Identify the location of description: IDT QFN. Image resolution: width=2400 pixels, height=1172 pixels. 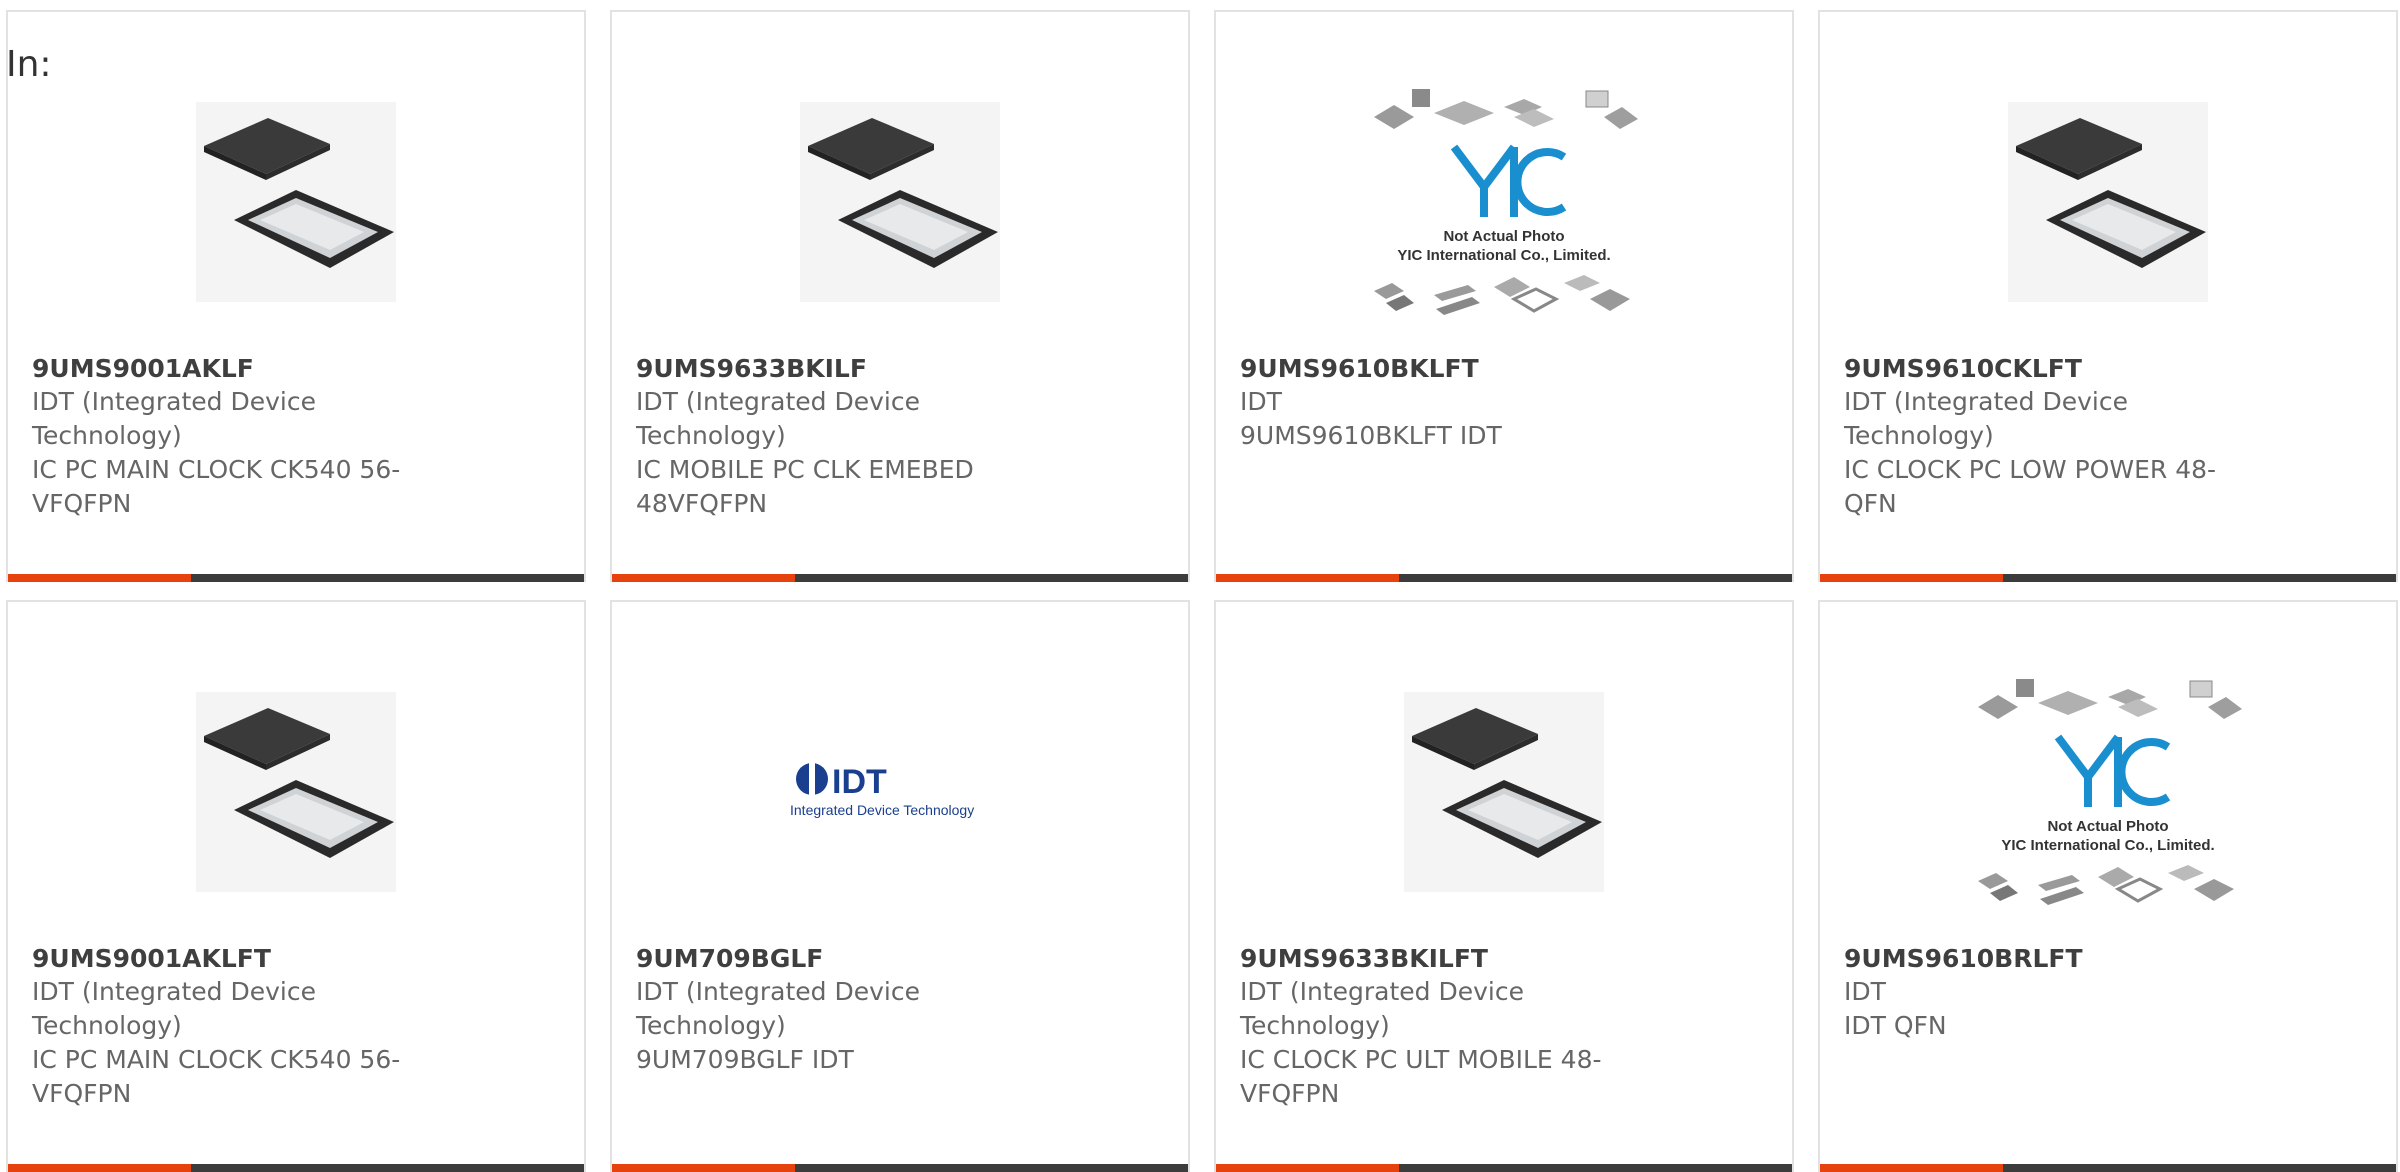
(1895, 1025).